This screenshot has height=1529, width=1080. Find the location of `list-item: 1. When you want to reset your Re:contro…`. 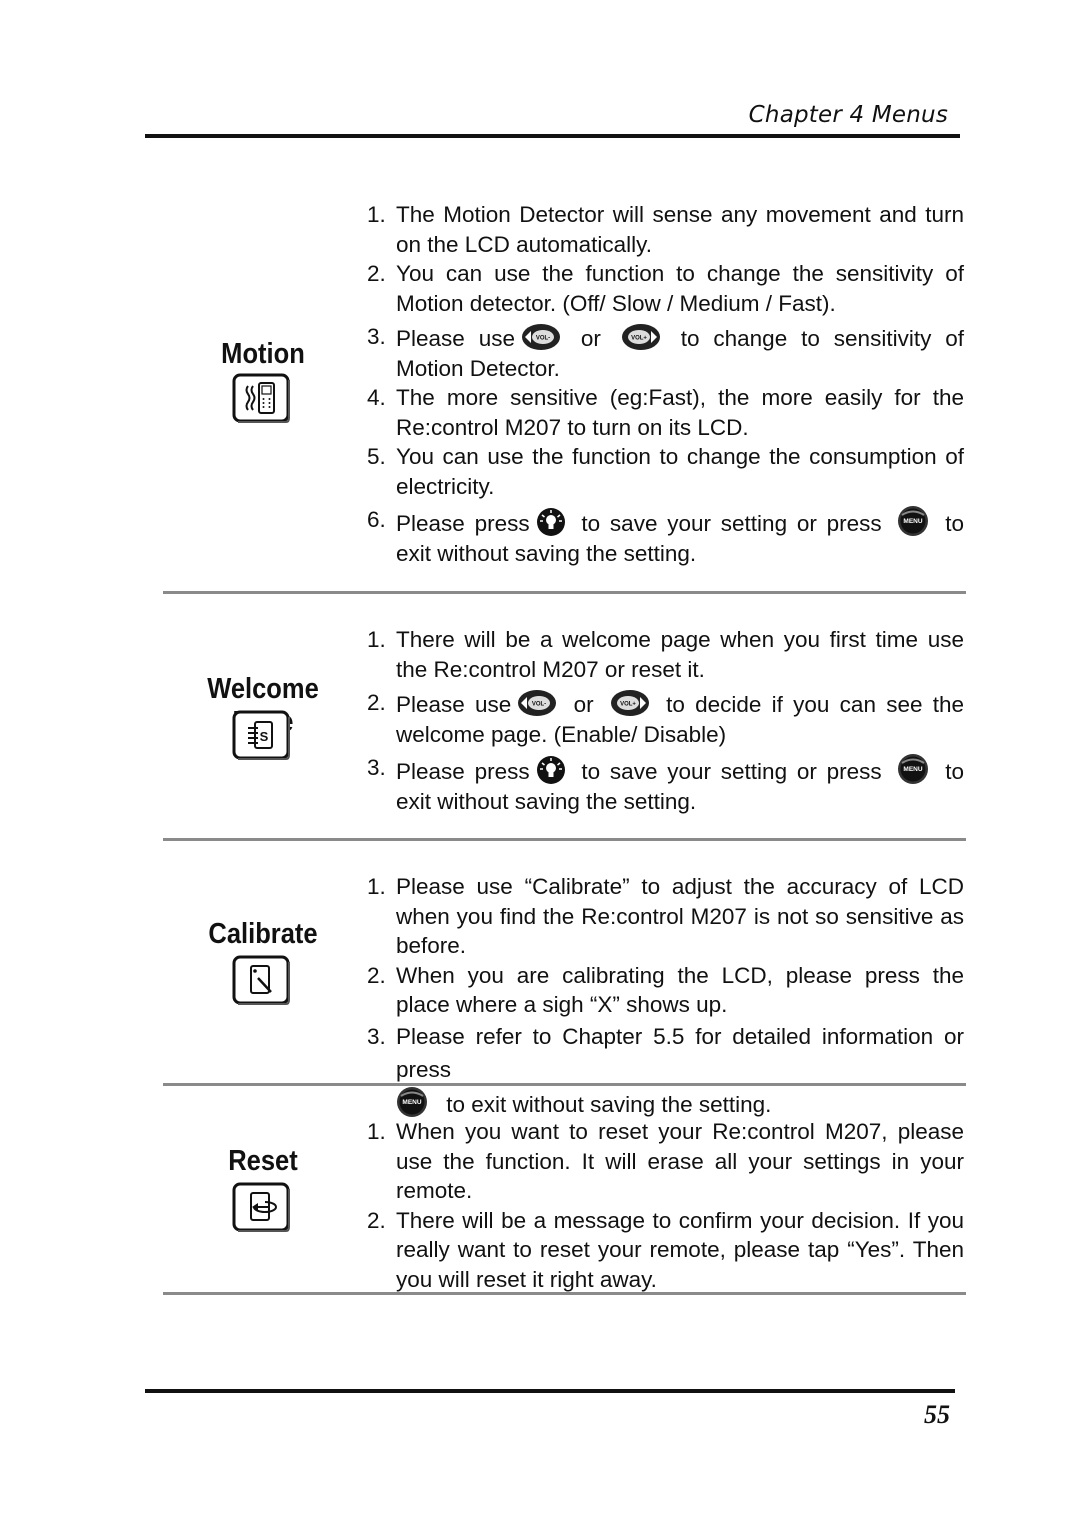

list-item: 1. When you want to reset your Re:contro… is located at coordinates (664, 1161).